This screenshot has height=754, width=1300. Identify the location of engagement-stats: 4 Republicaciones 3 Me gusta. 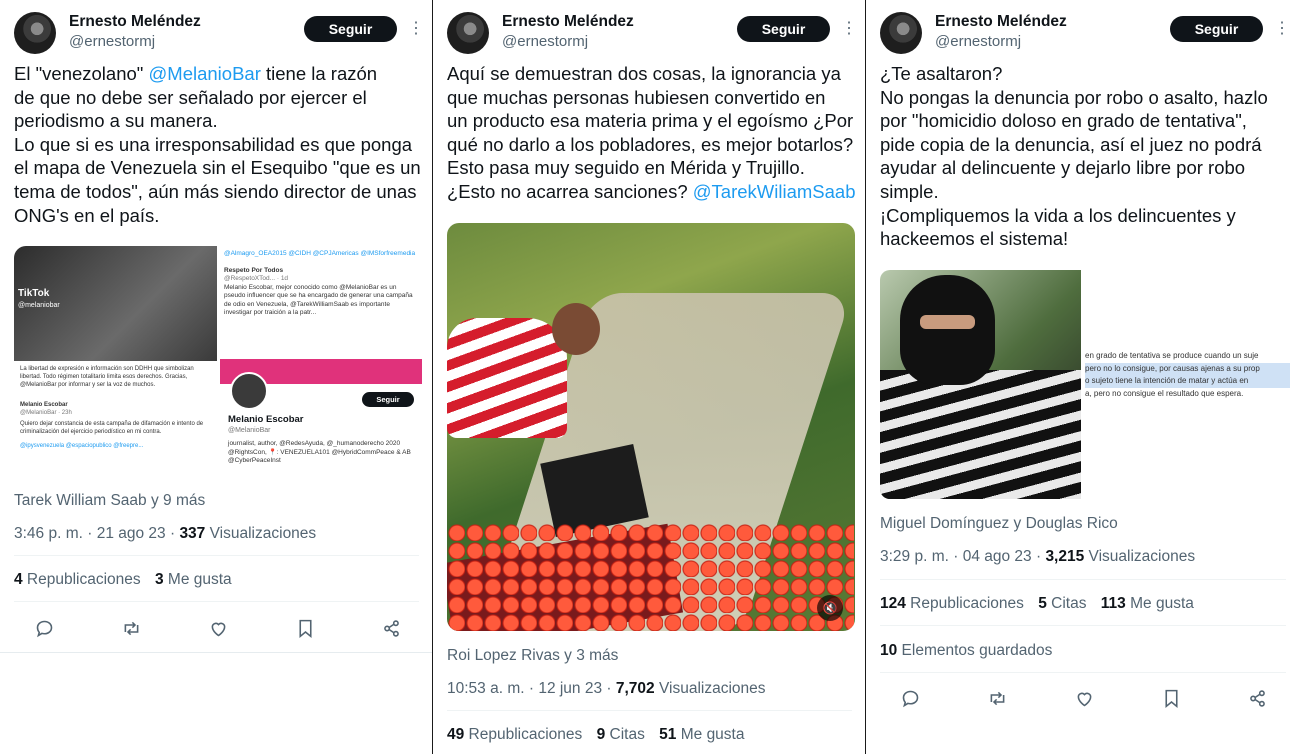
(123, 580).